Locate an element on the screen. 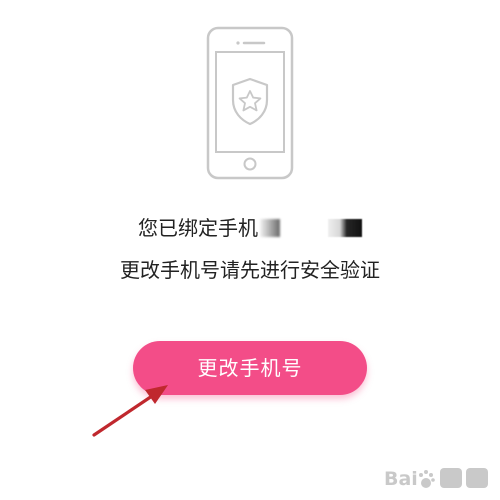 Image resolution: width=500 pixels, height=500 pixels. bound-phone-line: 您已绑定手机 is located at coordinates (250, 228).